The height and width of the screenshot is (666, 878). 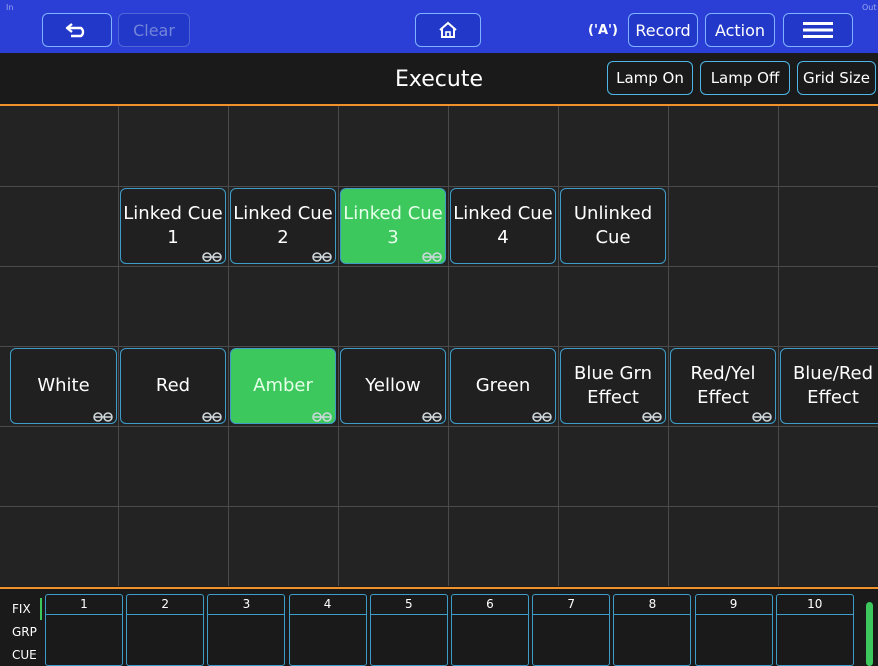 I want to click on fader-8: 8, so click(x=652, y=630).